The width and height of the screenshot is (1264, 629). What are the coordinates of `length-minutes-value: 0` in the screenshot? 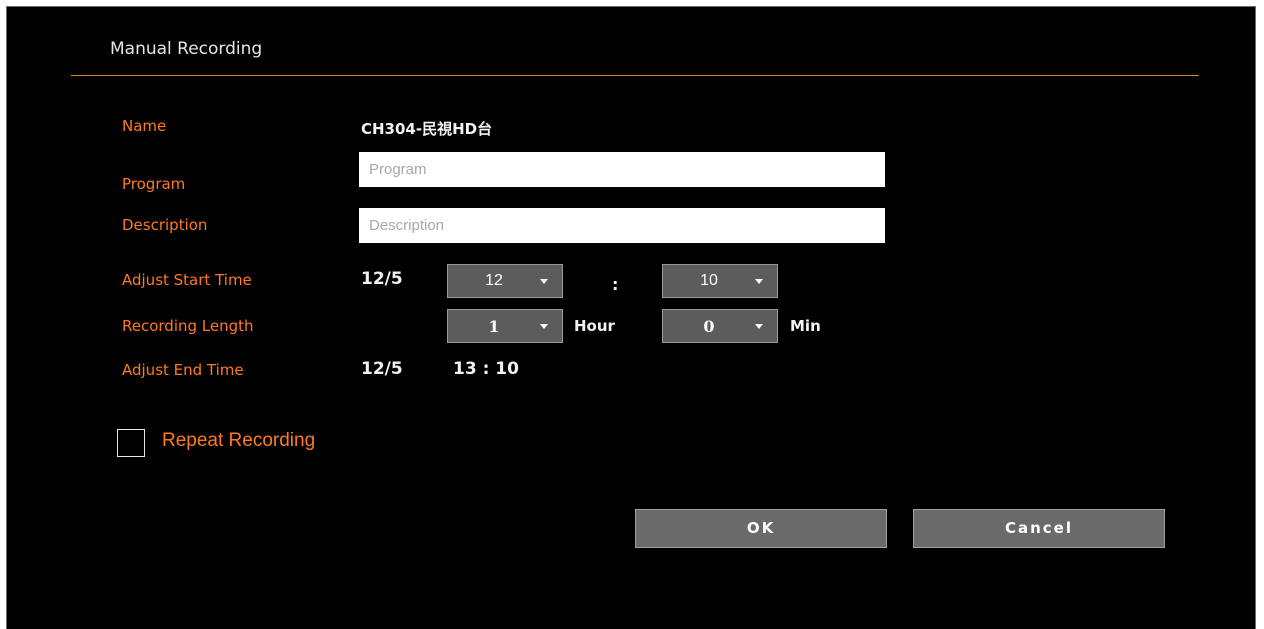 It's located at (709, 326).